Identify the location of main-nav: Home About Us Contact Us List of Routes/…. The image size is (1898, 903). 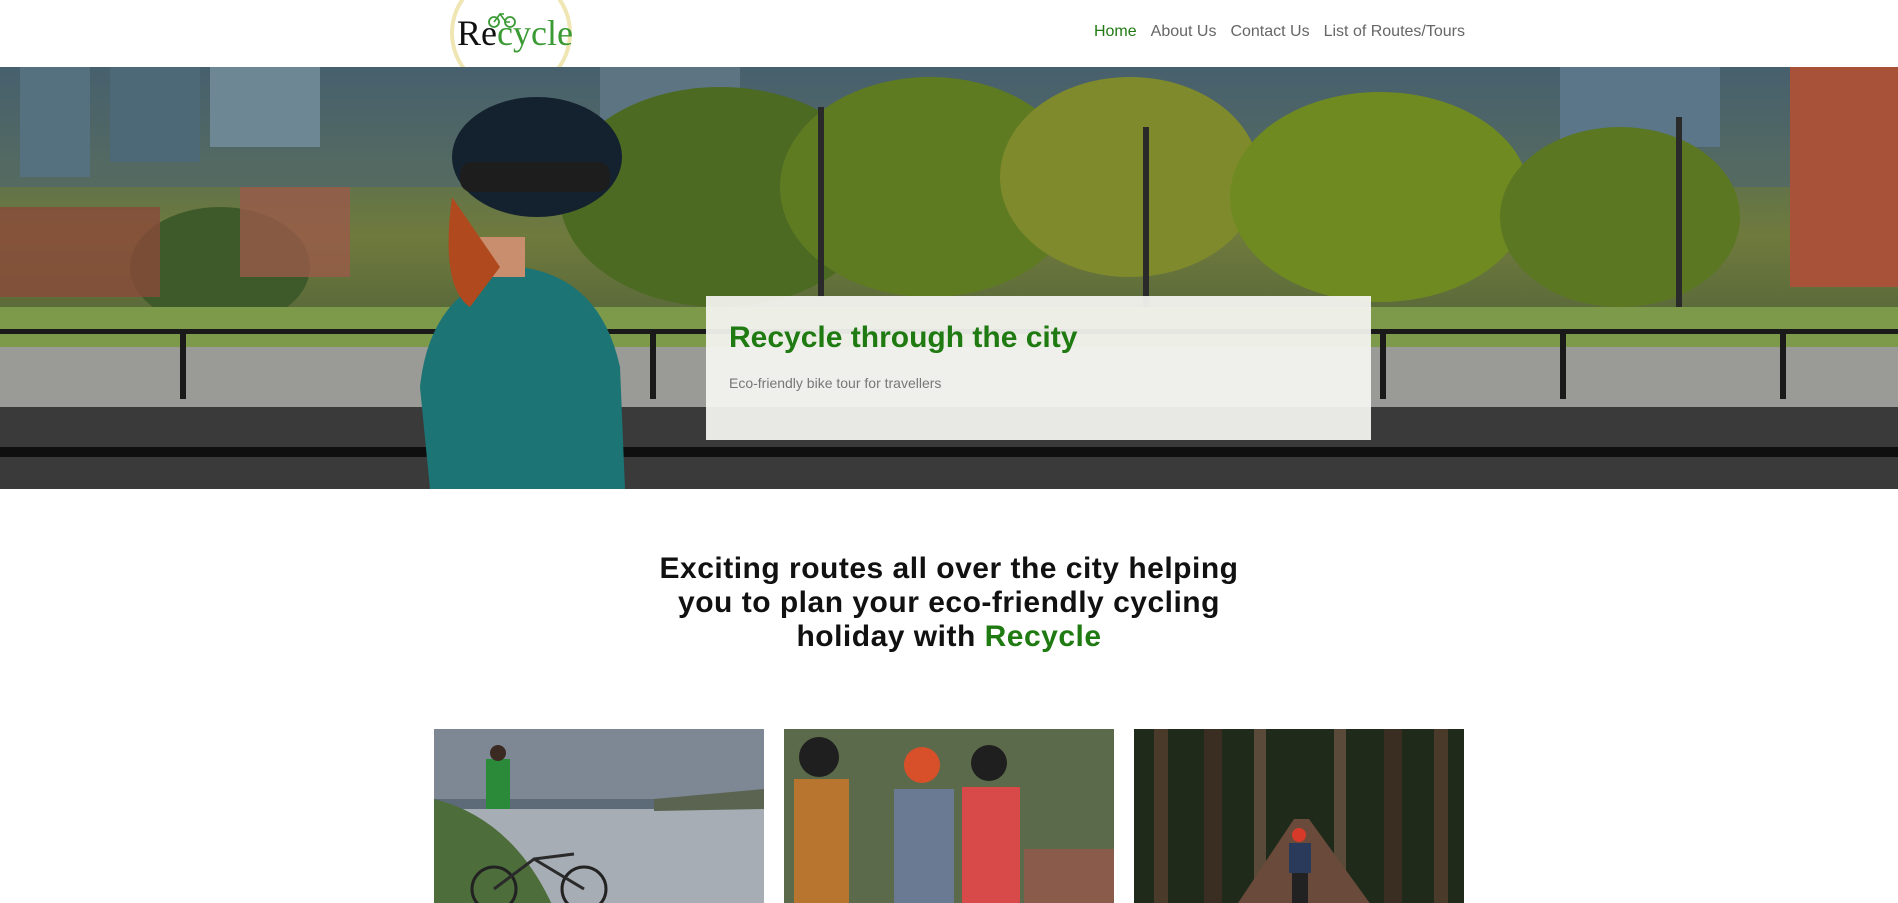
(1279, 32).